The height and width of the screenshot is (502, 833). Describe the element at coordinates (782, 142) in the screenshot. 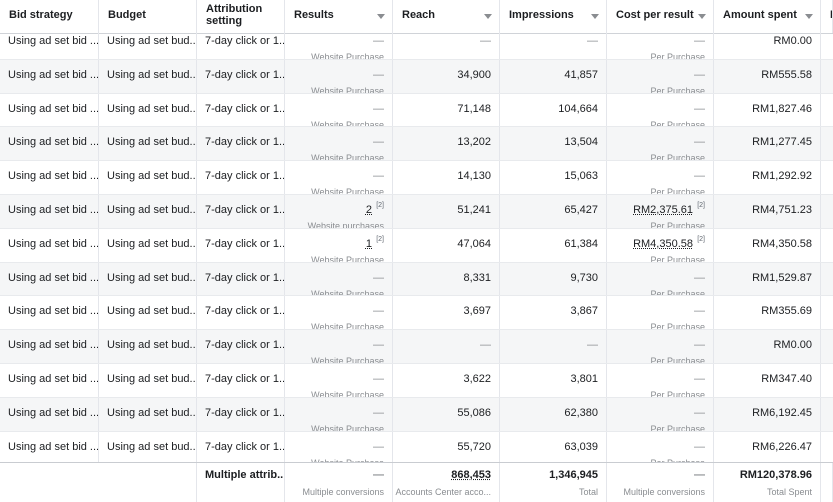

I see `amount-spent-value: RM1,277.45` at that location.